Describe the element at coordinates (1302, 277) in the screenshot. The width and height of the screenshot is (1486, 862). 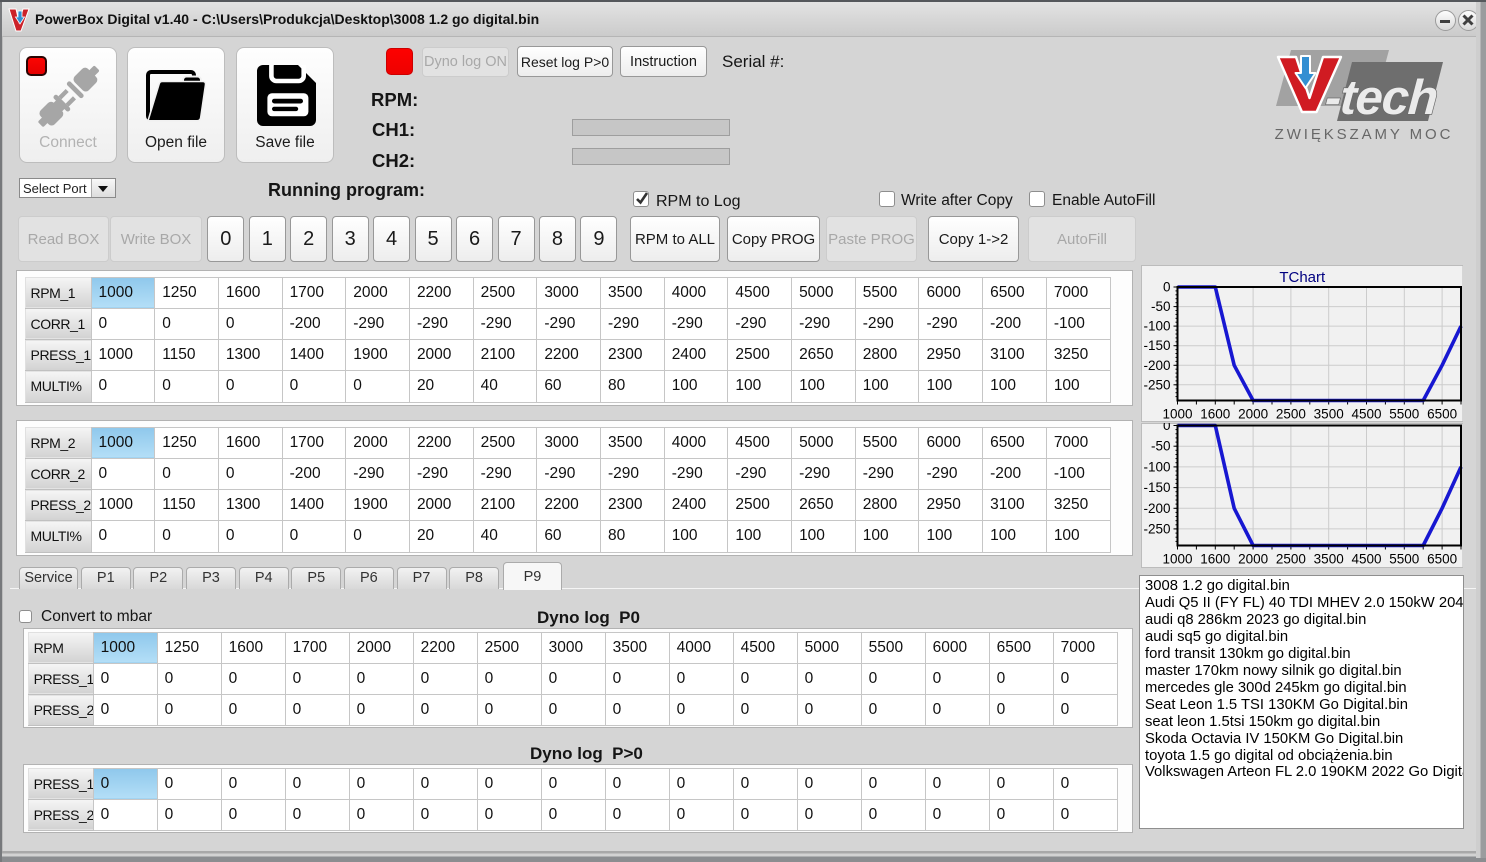
I see `svg-text: TChart` at that location.